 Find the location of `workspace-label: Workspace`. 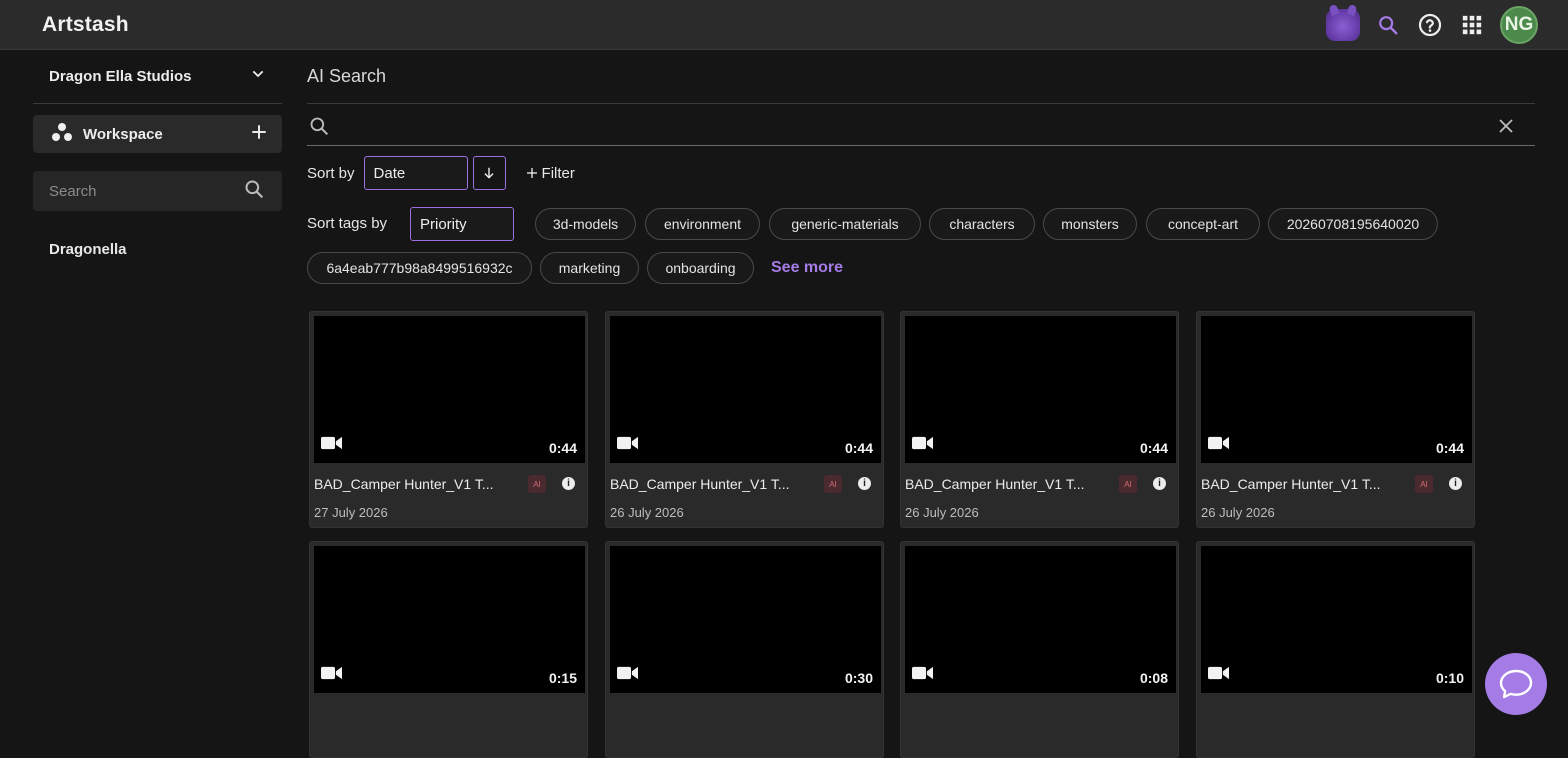

workspace-label: Workspace is located at coordinates (123, 134).